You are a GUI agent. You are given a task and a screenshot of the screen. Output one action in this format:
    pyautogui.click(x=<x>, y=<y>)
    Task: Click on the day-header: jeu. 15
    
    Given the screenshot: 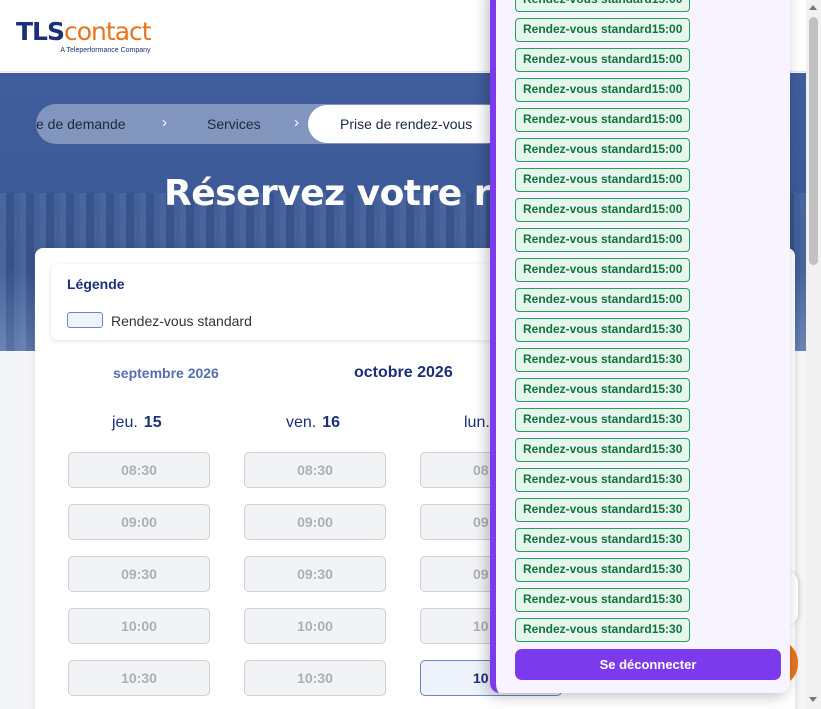 What is the action you would take?
    pyautogui.click(x=137, y=422)
    